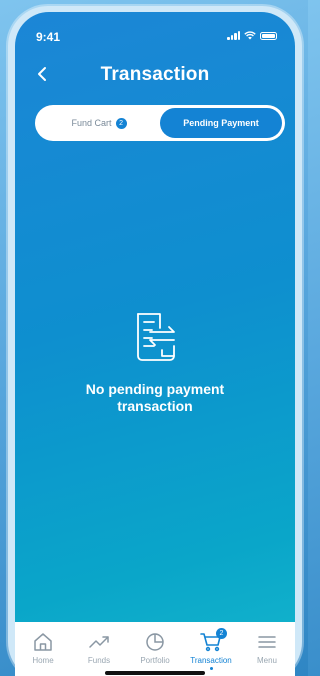  Describe the element at coordinates (211, 660) in the screenshot. I see `nav-label-transaction: Transaction` at that location.